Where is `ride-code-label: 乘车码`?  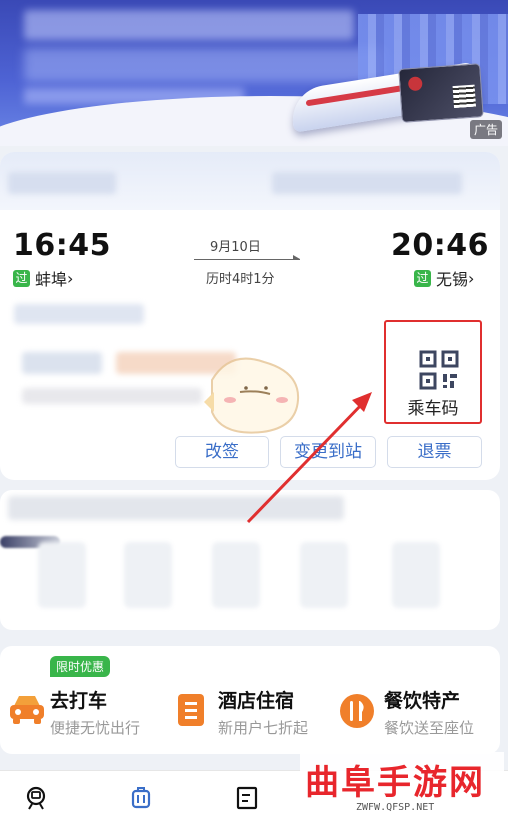
ride-code-label: 乘车码 is located at coordinates (433, 409).